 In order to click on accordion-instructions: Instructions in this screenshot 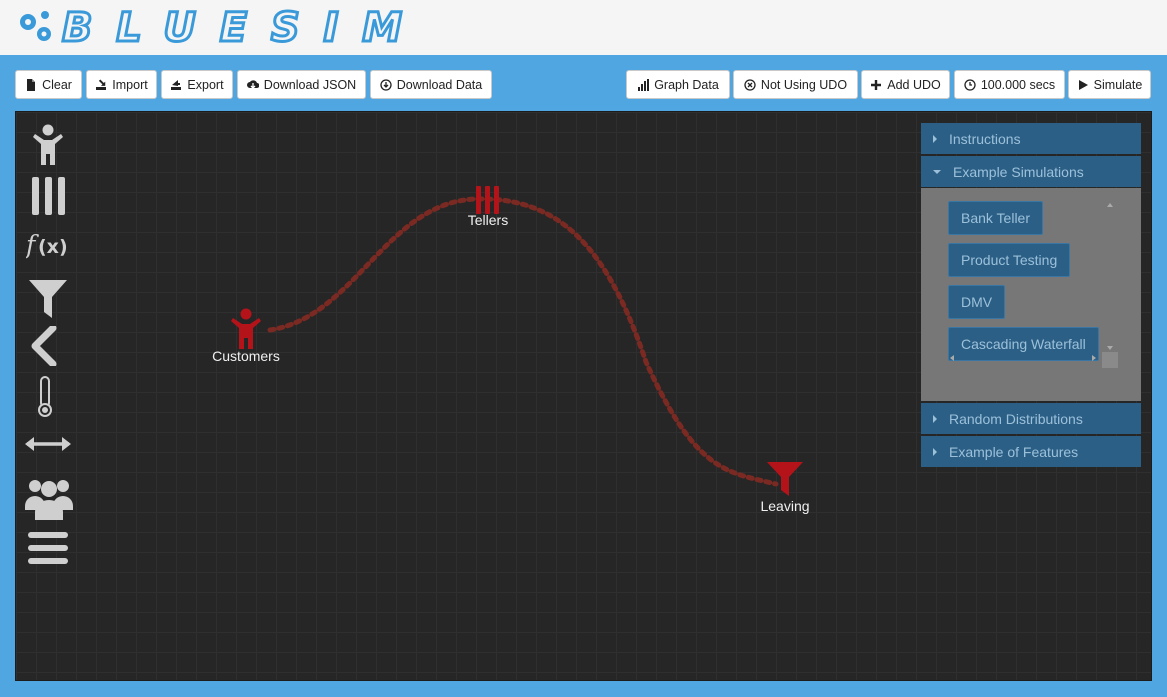, I will do `click(1031, 138)`.